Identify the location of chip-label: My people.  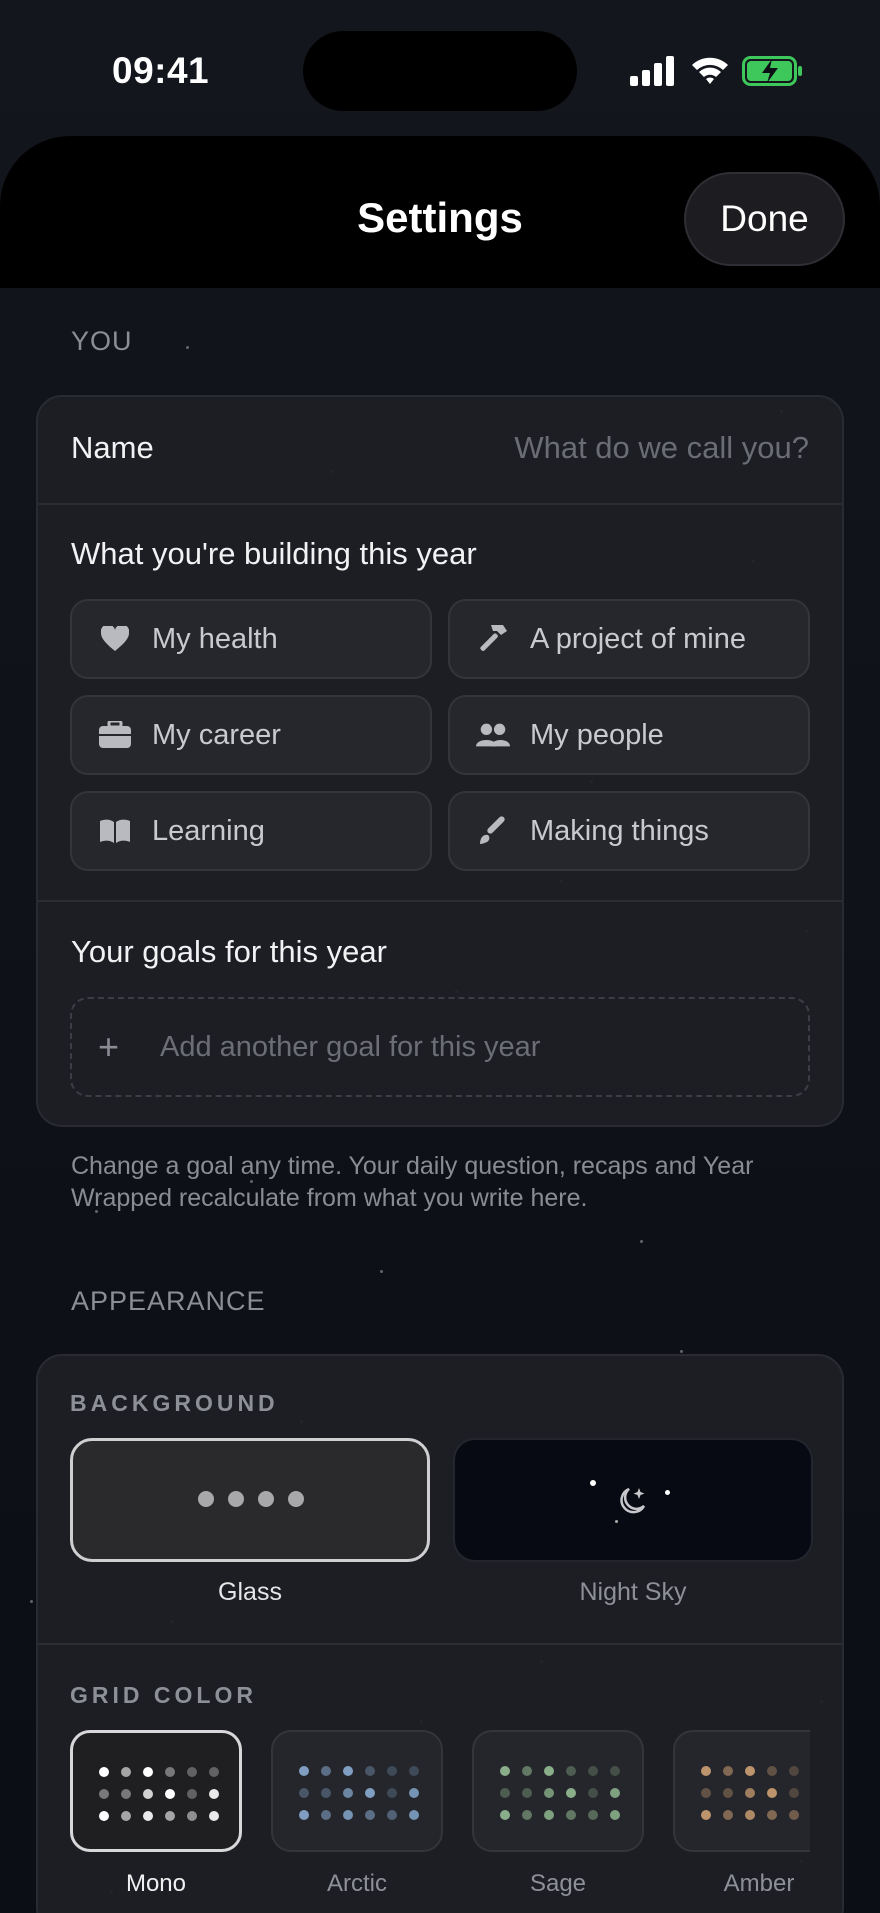
(597, 734).